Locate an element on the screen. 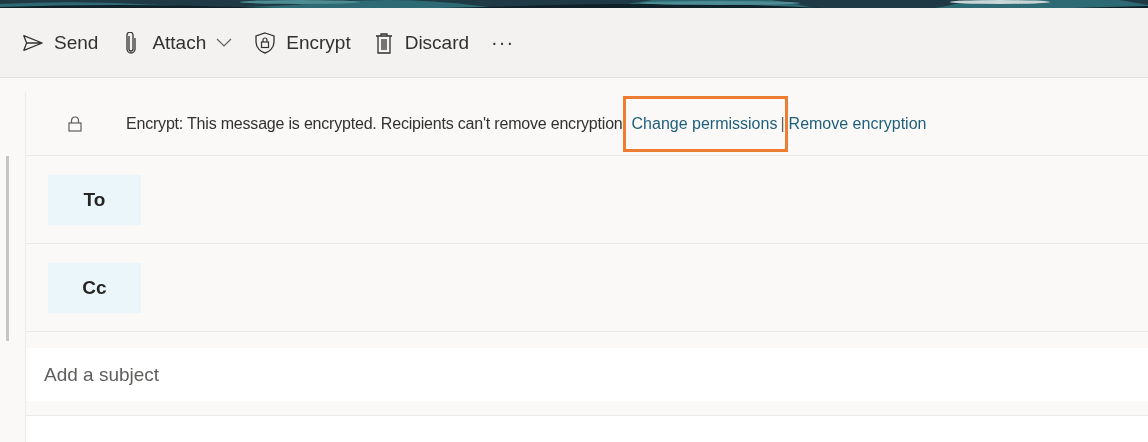 Image resolution: width=1148 pixels, height=442 pixels. subject-field: Add a subject is located at coordinates (587, 374).